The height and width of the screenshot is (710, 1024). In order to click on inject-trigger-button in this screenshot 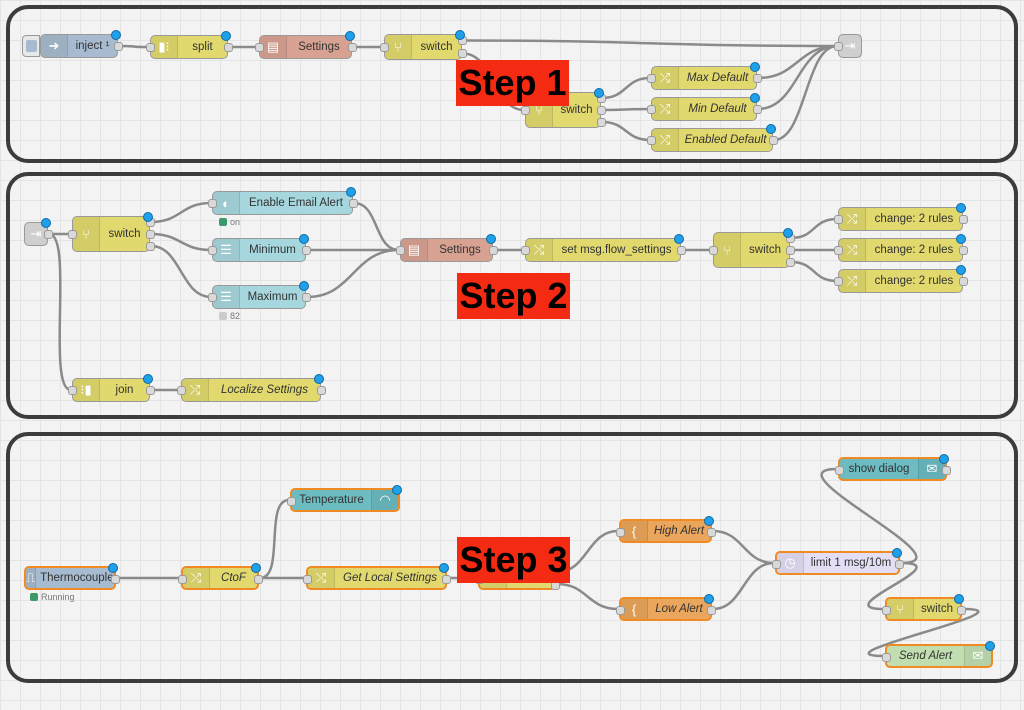, I will do `click(31, 46)`.